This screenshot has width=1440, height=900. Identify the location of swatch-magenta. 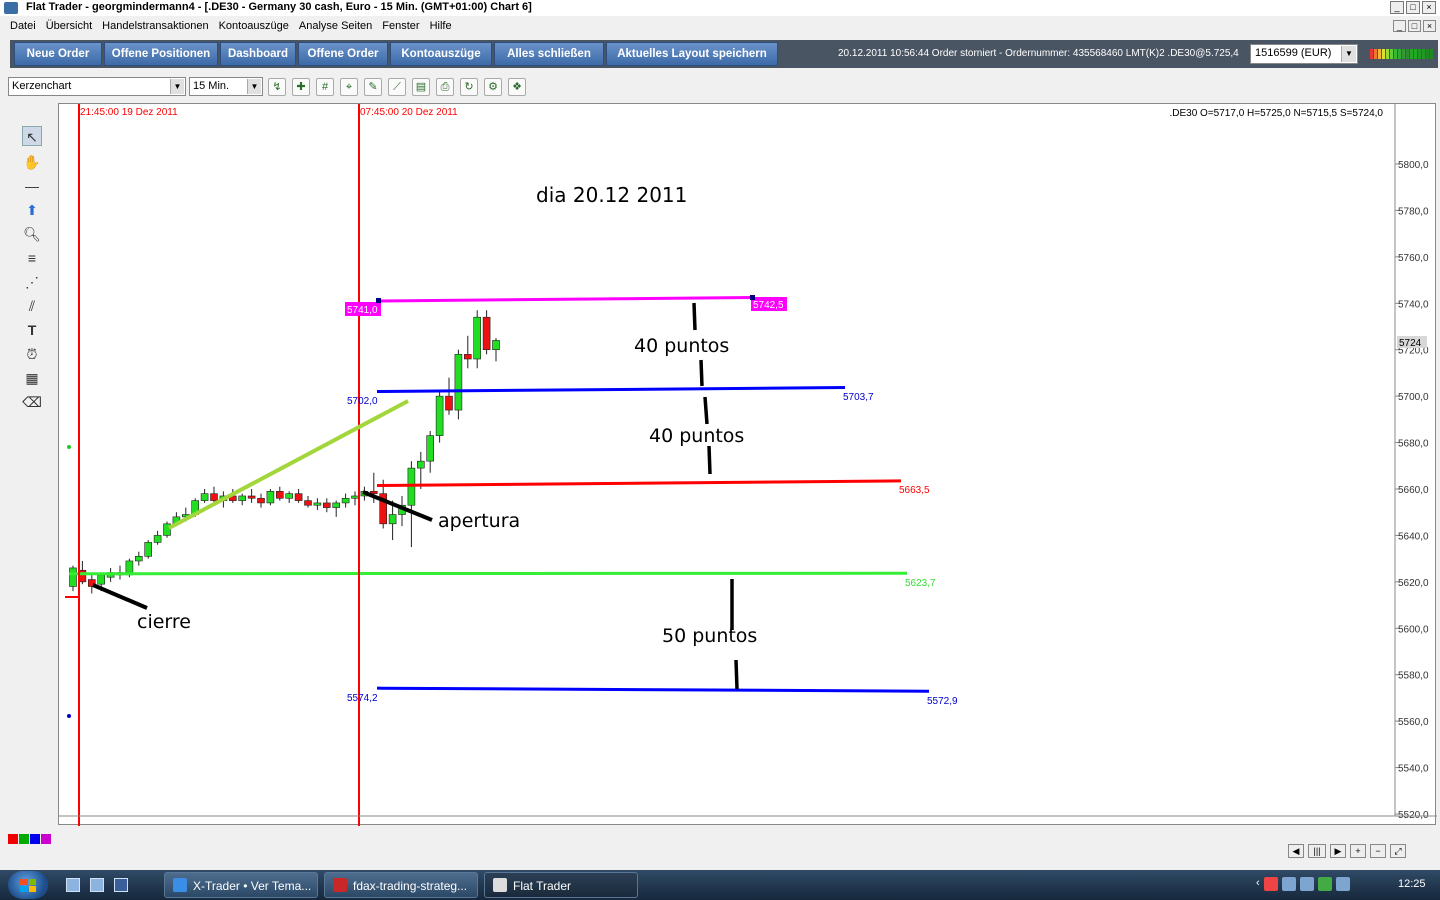
(46, 839).